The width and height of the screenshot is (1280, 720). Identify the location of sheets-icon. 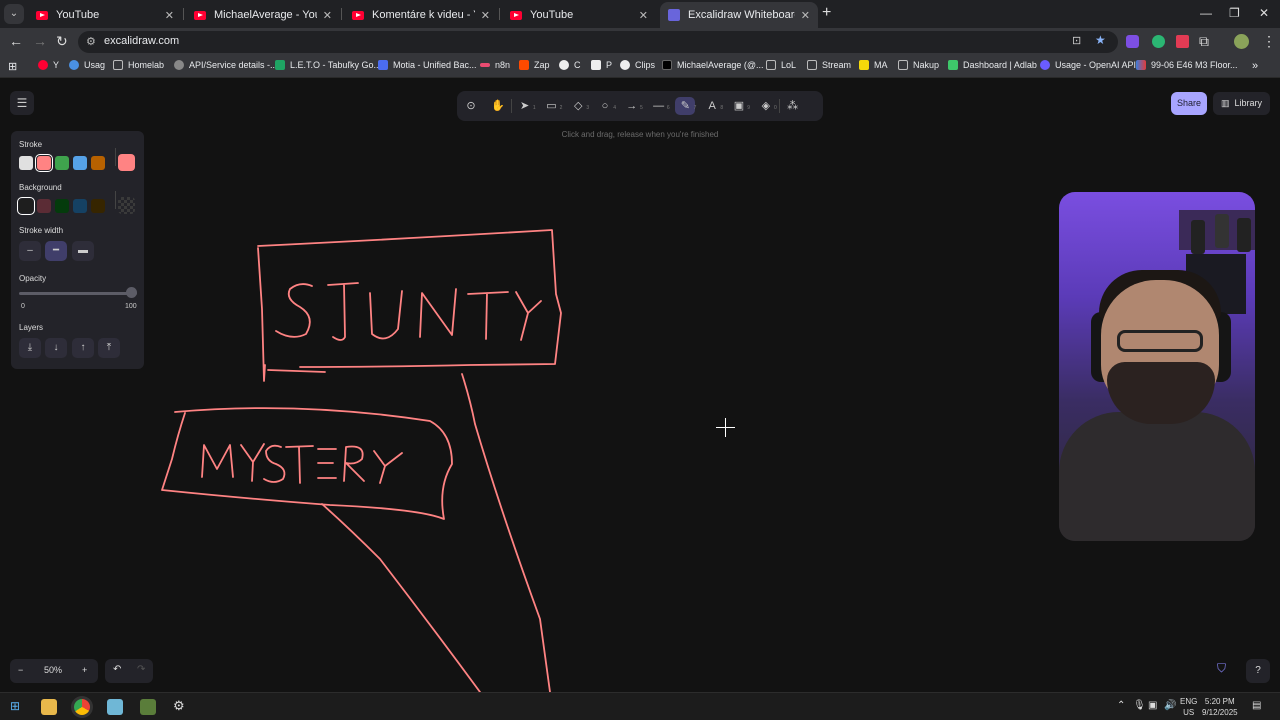
(280, 65).